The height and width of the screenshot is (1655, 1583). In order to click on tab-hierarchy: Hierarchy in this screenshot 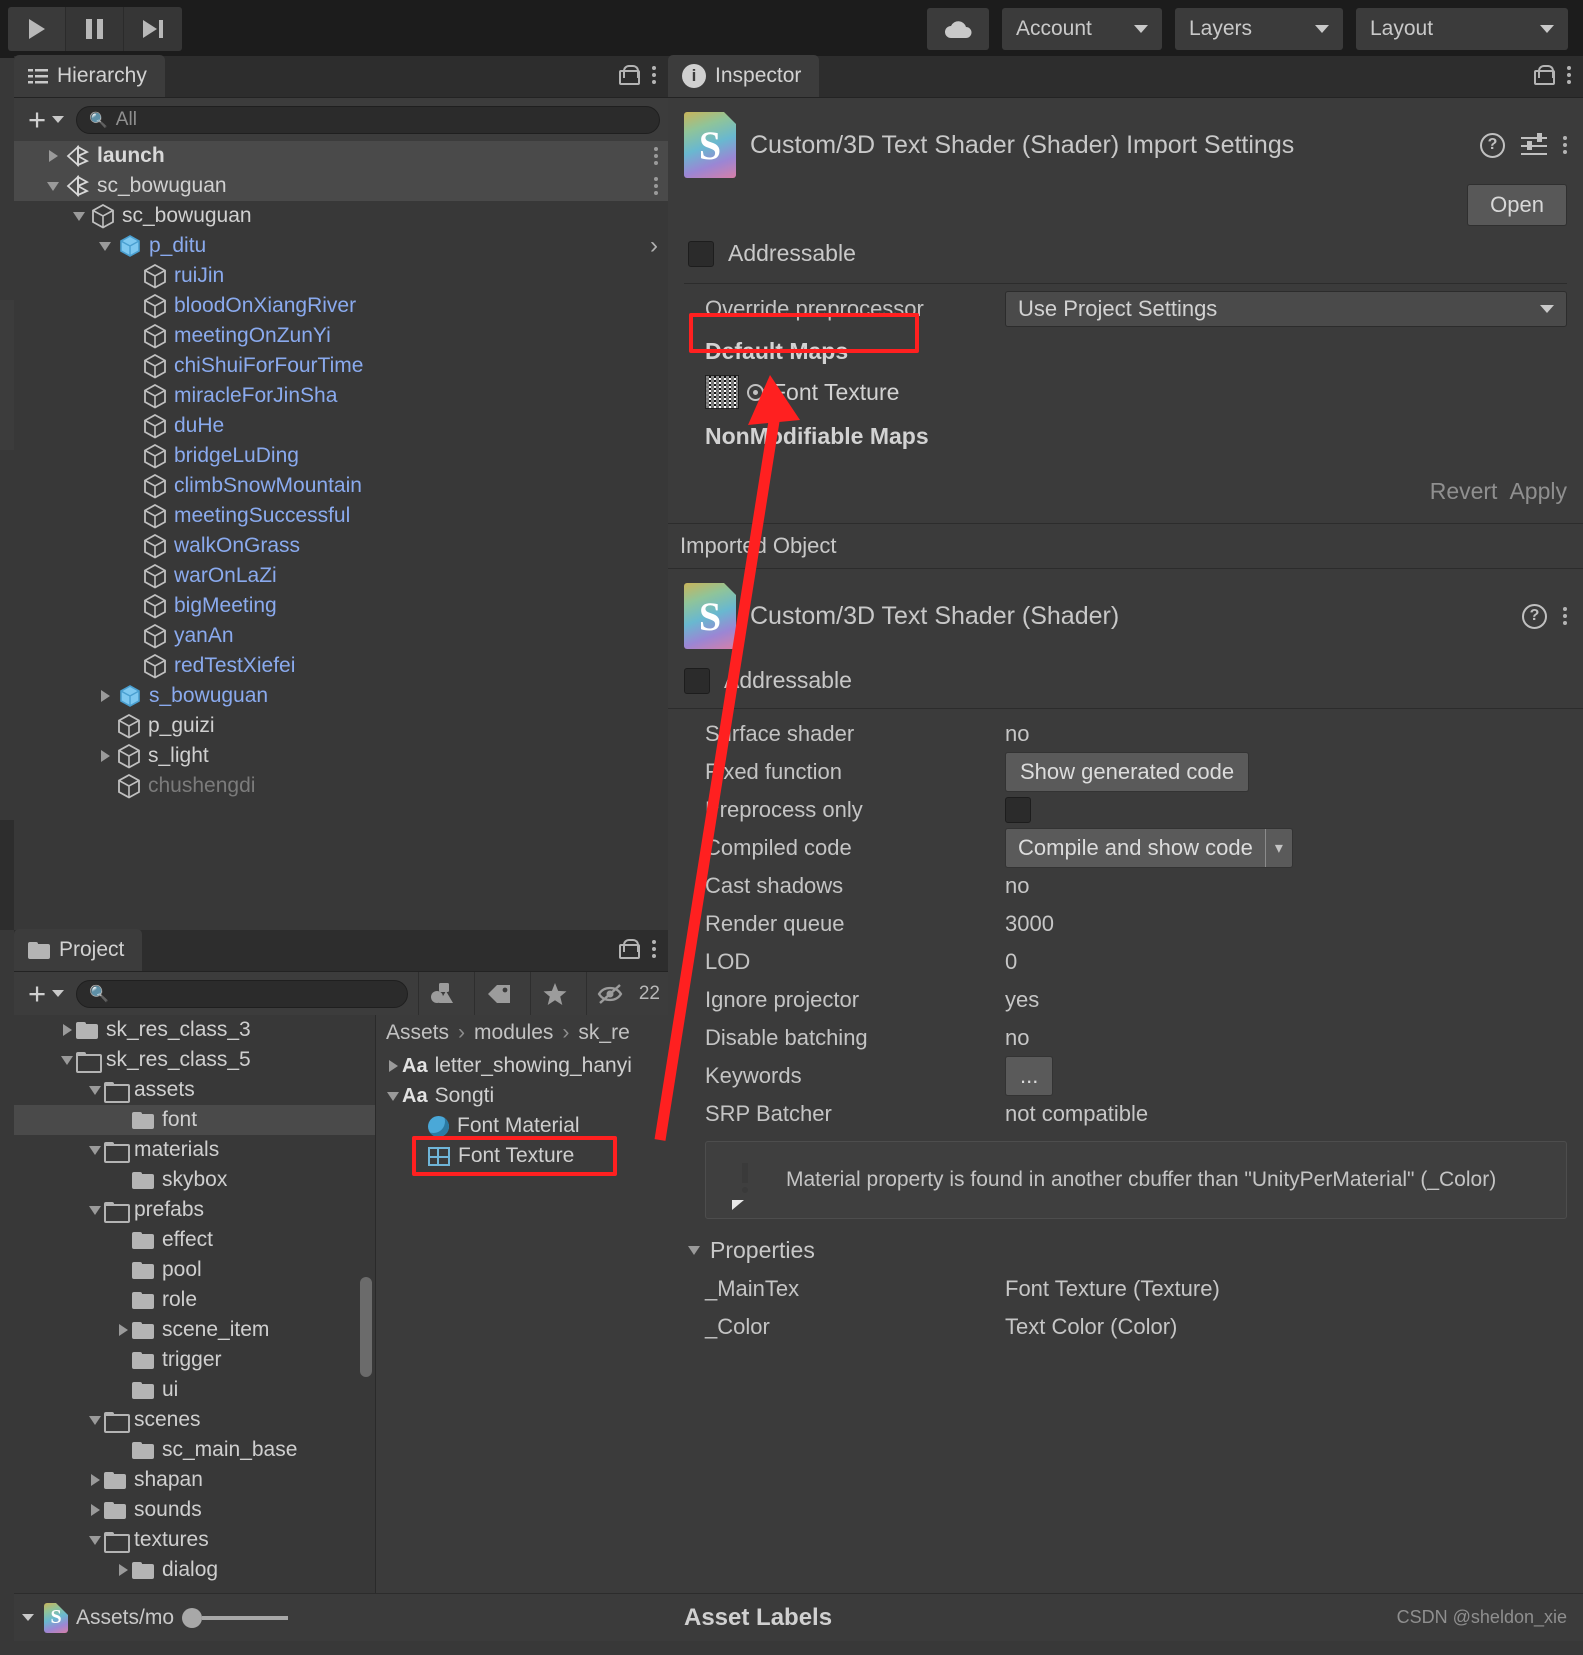, I will do `click(89, 76)`.